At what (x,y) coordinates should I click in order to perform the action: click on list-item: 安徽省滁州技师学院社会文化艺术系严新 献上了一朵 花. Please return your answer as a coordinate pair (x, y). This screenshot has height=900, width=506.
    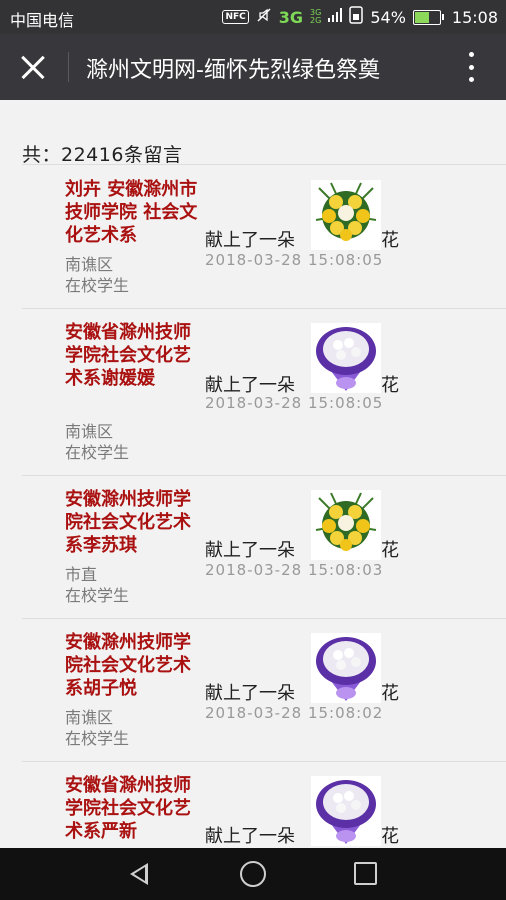
    Looking at the image, I should click on (264, 804).